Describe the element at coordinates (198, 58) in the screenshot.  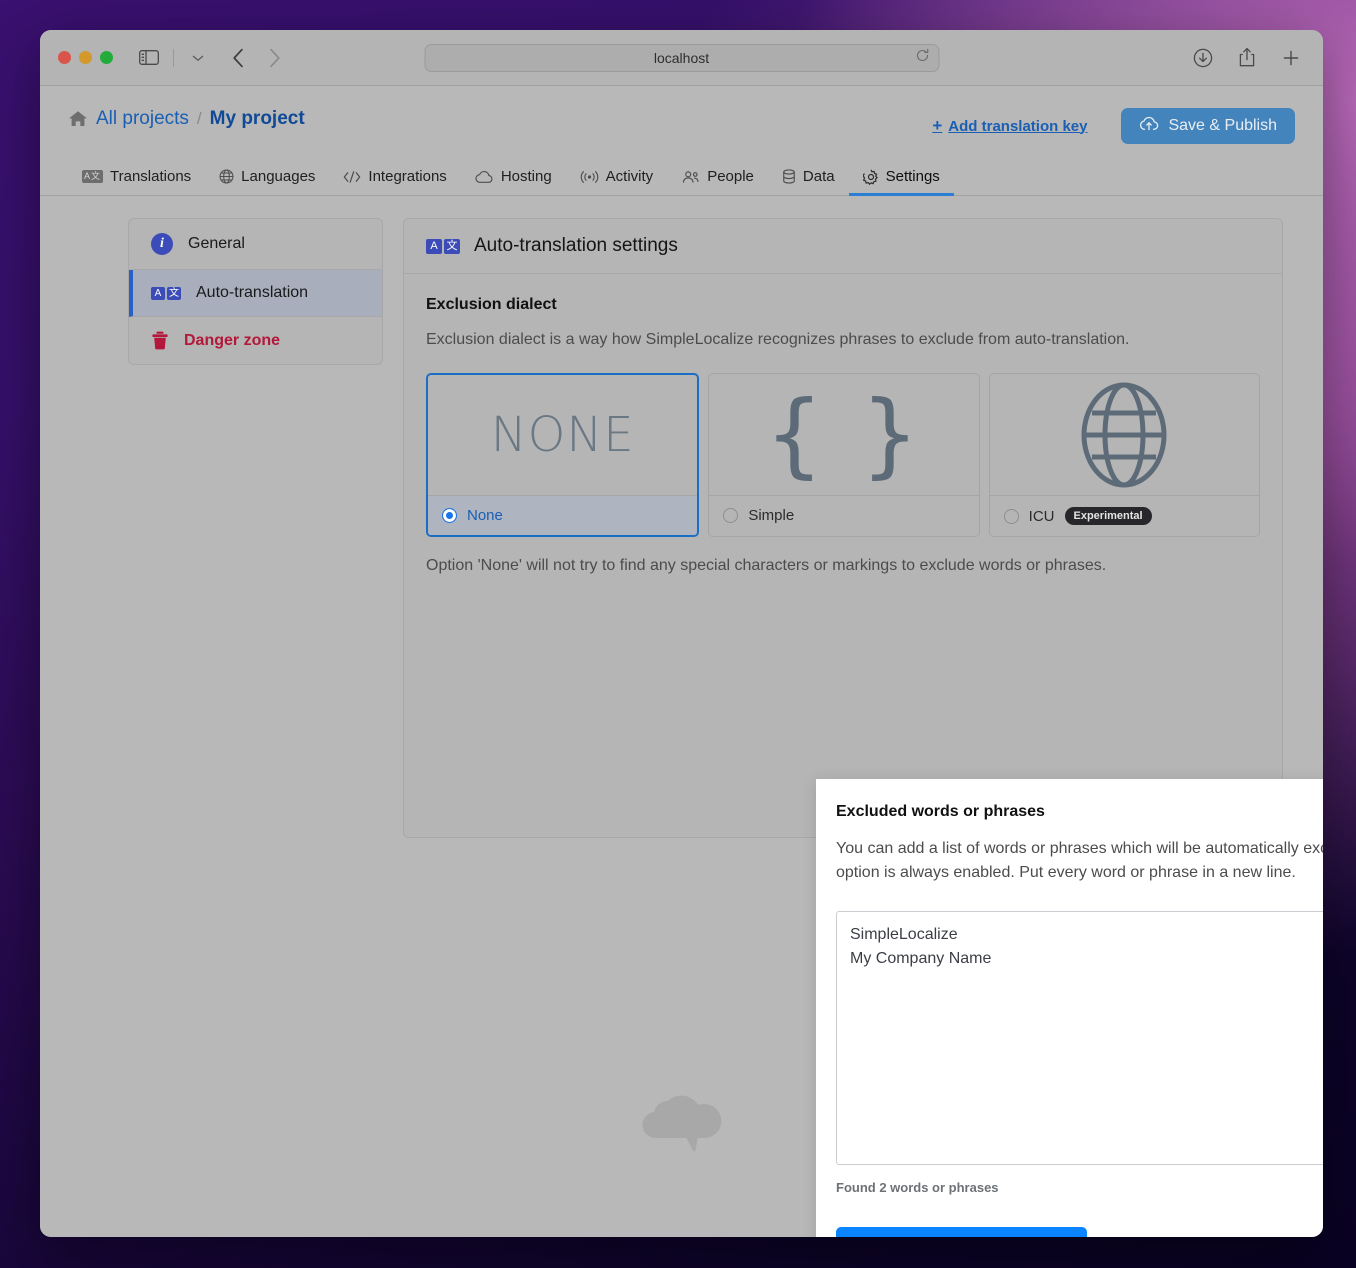
I see `chevron-down-icon` at that location.